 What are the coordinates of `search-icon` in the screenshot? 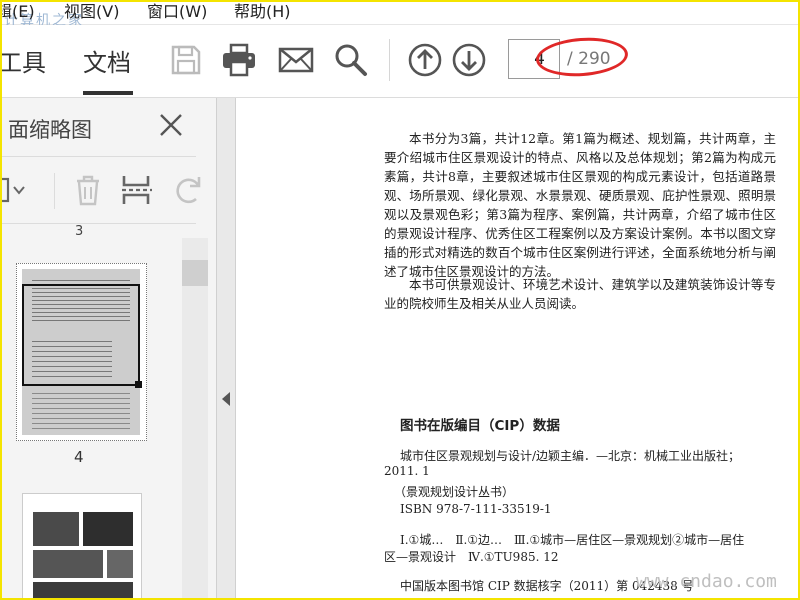 It's located at (351, 60).